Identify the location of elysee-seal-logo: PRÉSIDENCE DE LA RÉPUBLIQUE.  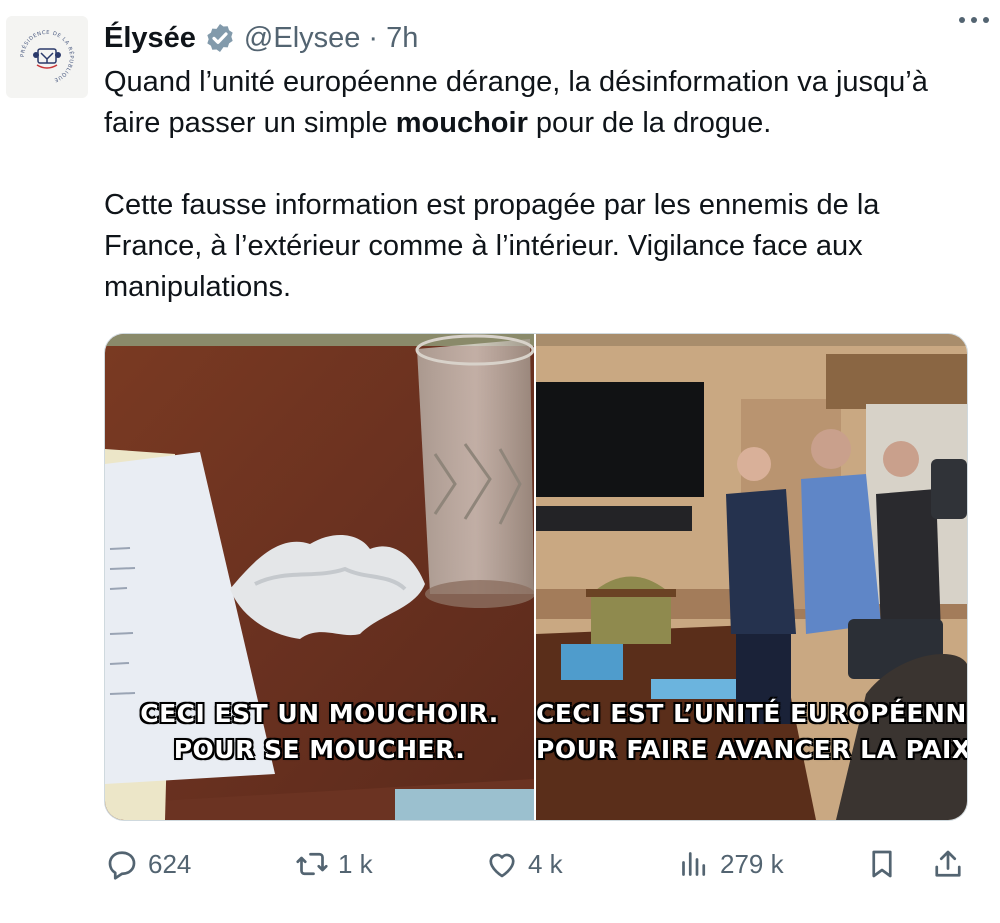
(48, 56).